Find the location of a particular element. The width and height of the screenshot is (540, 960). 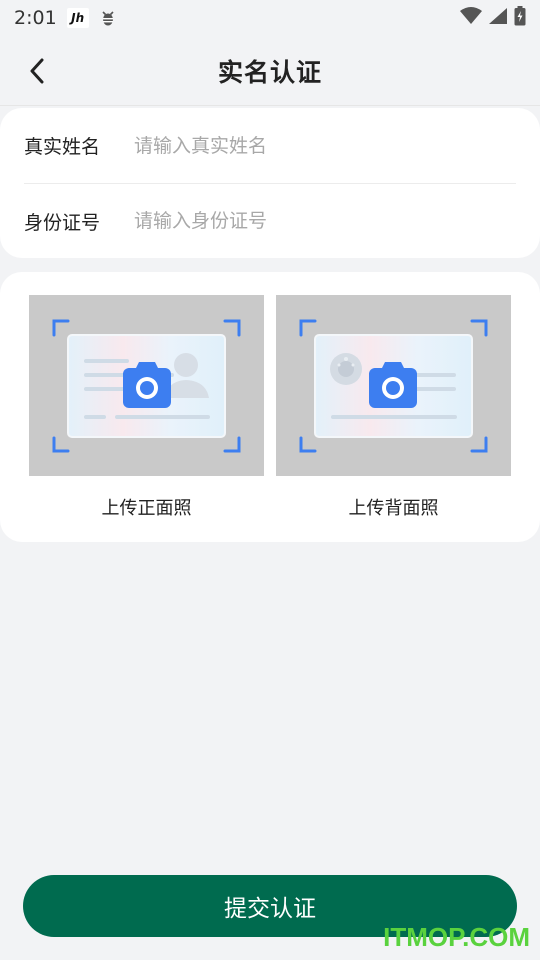

id-number-row: 身份证号 is located at coordinates (270, 220).